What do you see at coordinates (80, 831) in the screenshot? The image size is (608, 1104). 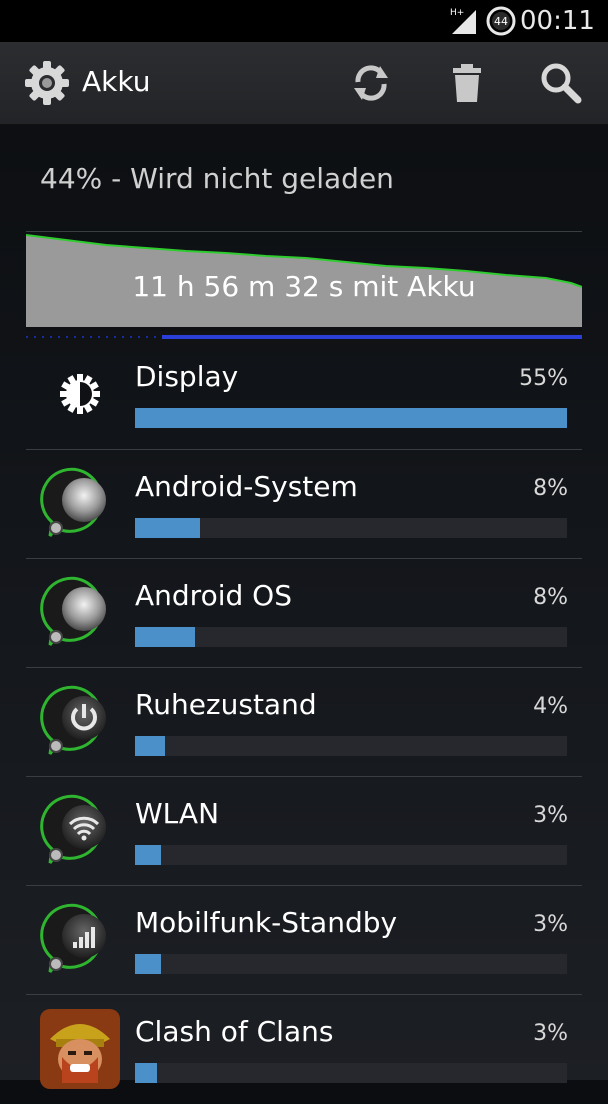 I see `wifi-icon` at bounding box center [80, 831].